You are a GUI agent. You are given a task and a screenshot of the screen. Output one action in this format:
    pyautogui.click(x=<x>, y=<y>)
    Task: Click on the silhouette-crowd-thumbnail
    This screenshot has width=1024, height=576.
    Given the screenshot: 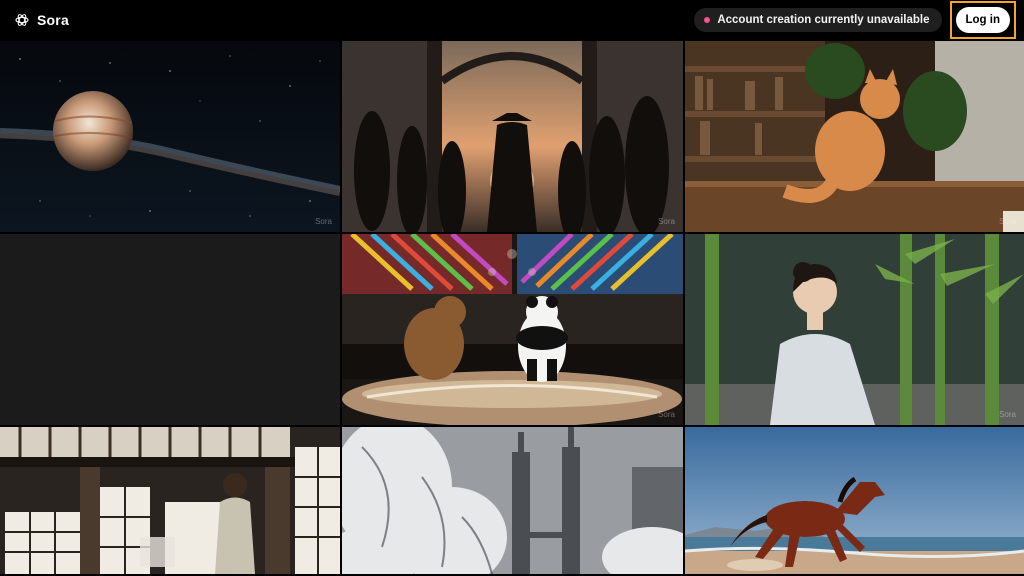 What is the action you would take?
    pyautogui.click(x=512, y=136)
    